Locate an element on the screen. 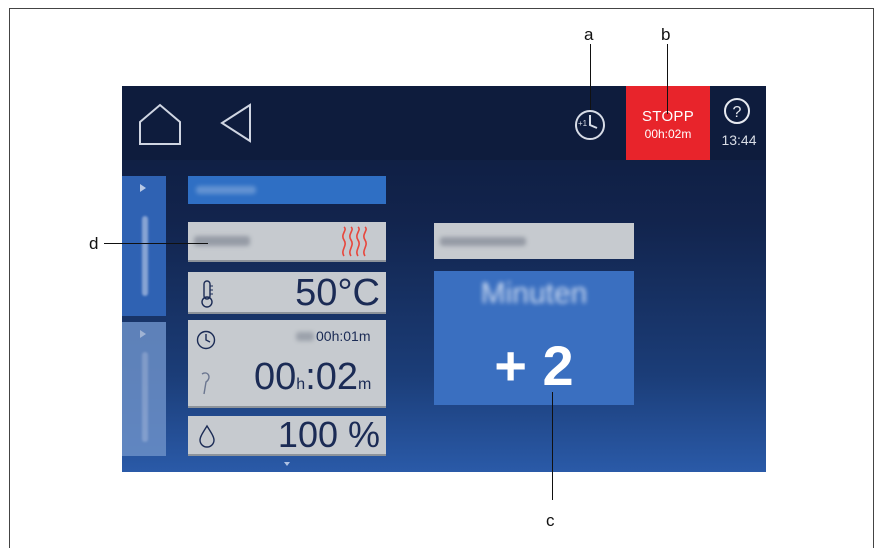 This screenshot has width=876, height=548. humidity-panel: 100 % is located at coordinates (287, 435).